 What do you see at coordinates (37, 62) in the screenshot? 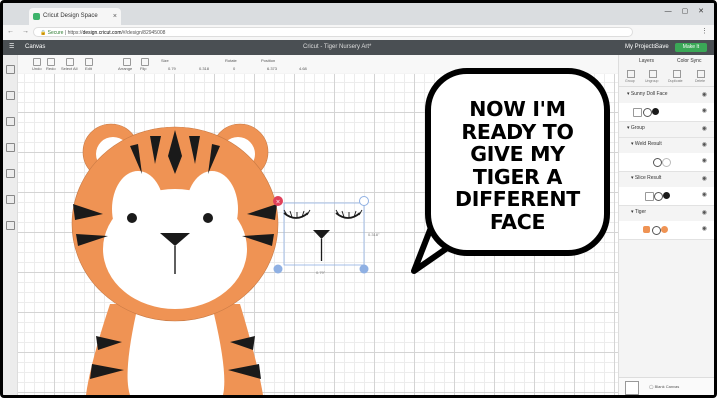
I see `undo-icon` at bounding box center [37, 62].